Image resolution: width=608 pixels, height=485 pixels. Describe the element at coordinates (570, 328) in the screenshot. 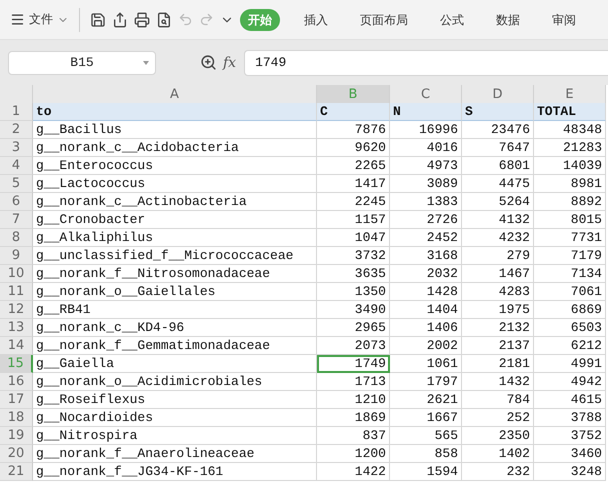

I see `table-cell: 6503` at that location.